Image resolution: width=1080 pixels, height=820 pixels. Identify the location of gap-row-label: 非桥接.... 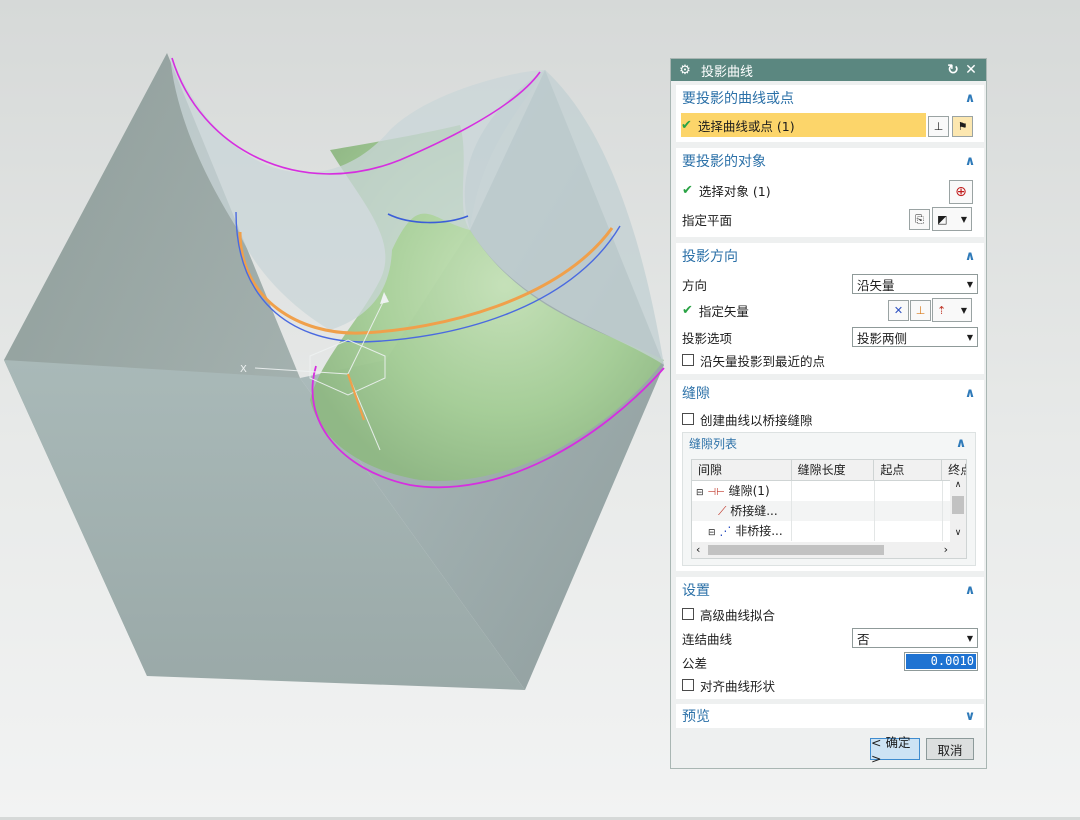
(759, 531).